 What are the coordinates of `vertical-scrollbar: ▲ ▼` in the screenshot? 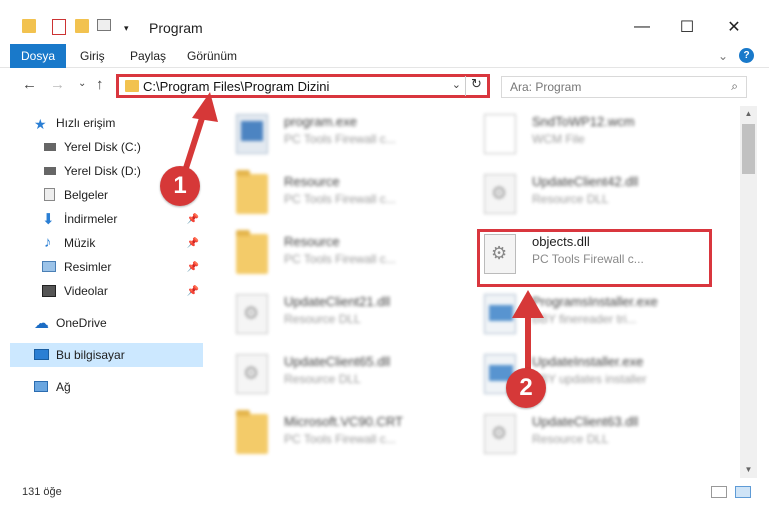 It's located at (748, 292).